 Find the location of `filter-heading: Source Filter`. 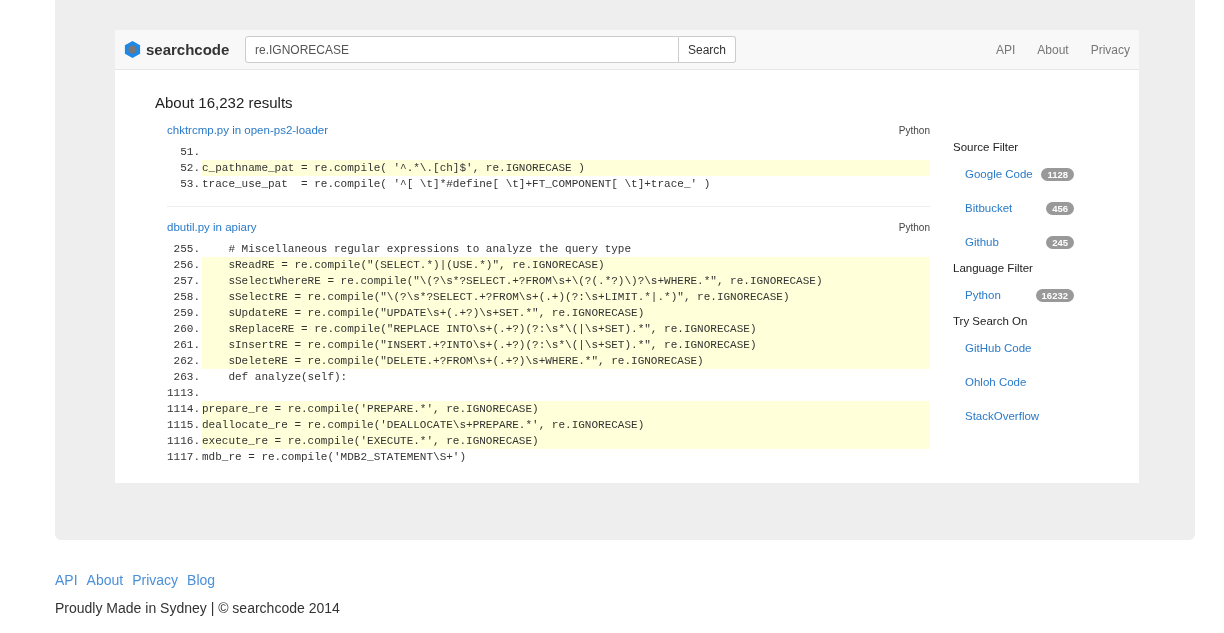

filter-heading: Source Filter is located at coordinates (986, 147).